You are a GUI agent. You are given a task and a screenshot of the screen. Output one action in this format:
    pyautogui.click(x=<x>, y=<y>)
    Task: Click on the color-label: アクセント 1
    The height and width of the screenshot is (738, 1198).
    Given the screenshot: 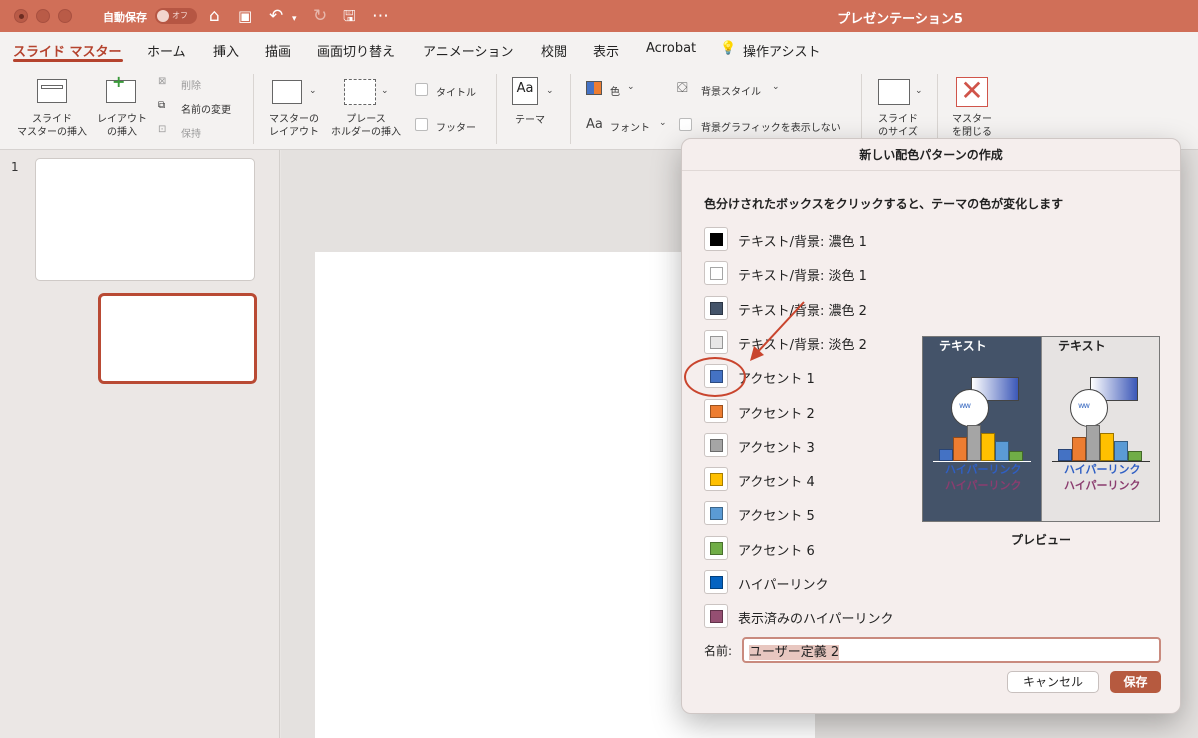 What is the action you would take?
    pyautogui.click(x=776, y=380)
    